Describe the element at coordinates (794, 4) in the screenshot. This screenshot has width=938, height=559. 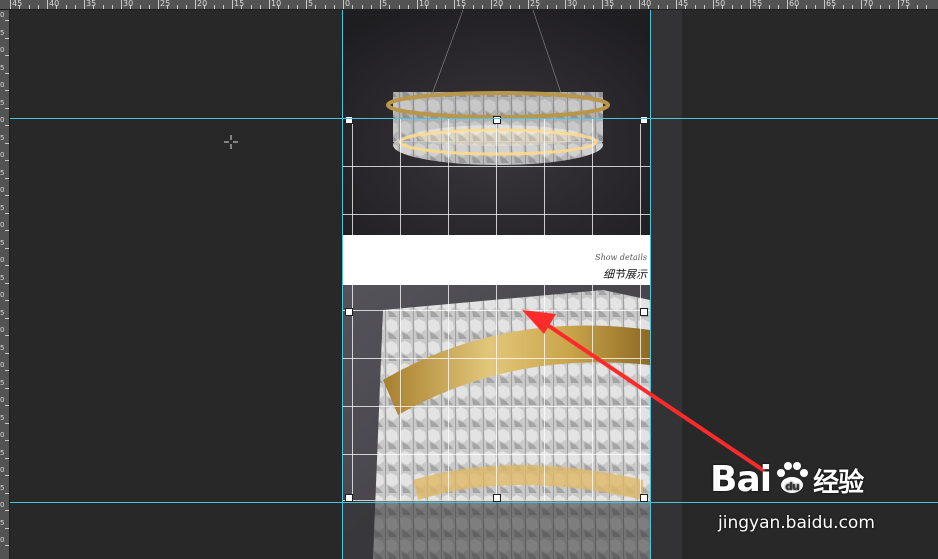
I see `ruler-label: 60` at that location.